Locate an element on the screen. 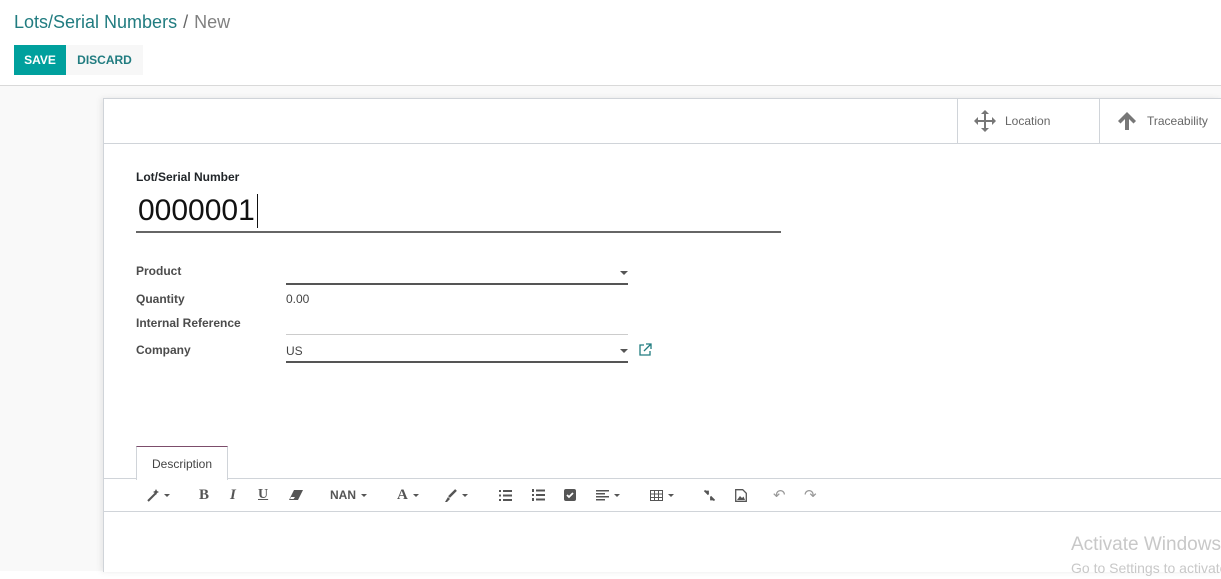  bullet-list-button is located at coordinates (505, 495).